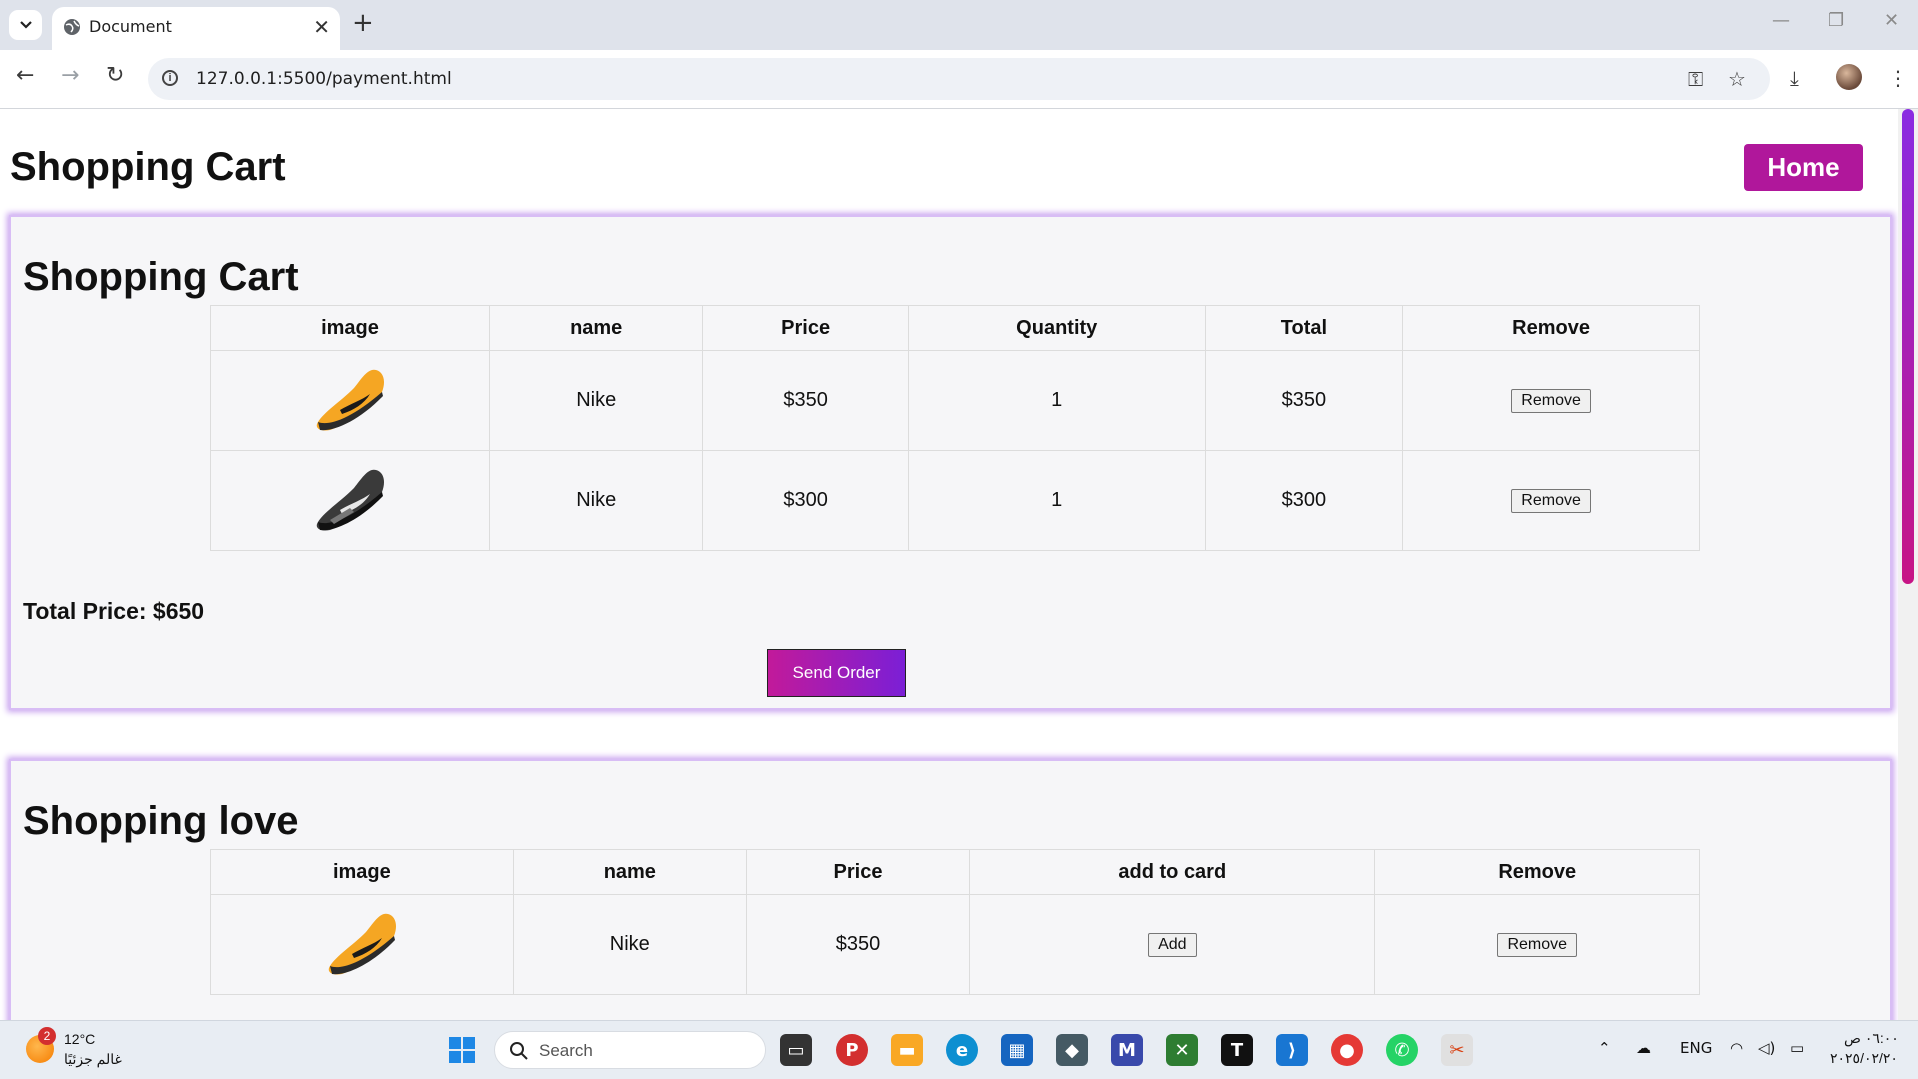  Describe the element at coordinates (1898, 78) in the screenshot. I see `menu-dots-icon: ⋮` at that location.